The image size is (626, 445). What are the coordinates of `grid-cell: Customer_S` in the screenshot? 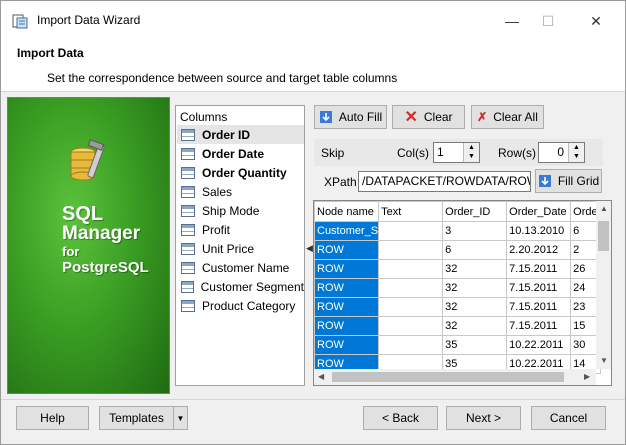 It's located at (347, 231).